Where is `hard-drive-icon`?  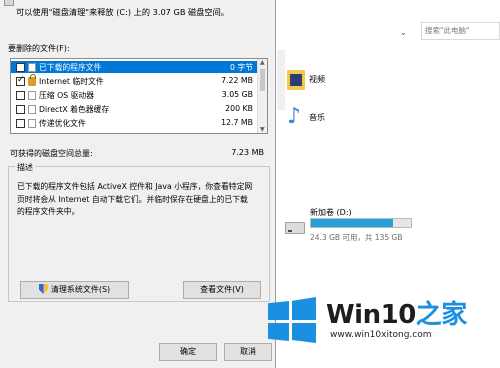 hard-drive-icon is located at coordinates (295, 228).